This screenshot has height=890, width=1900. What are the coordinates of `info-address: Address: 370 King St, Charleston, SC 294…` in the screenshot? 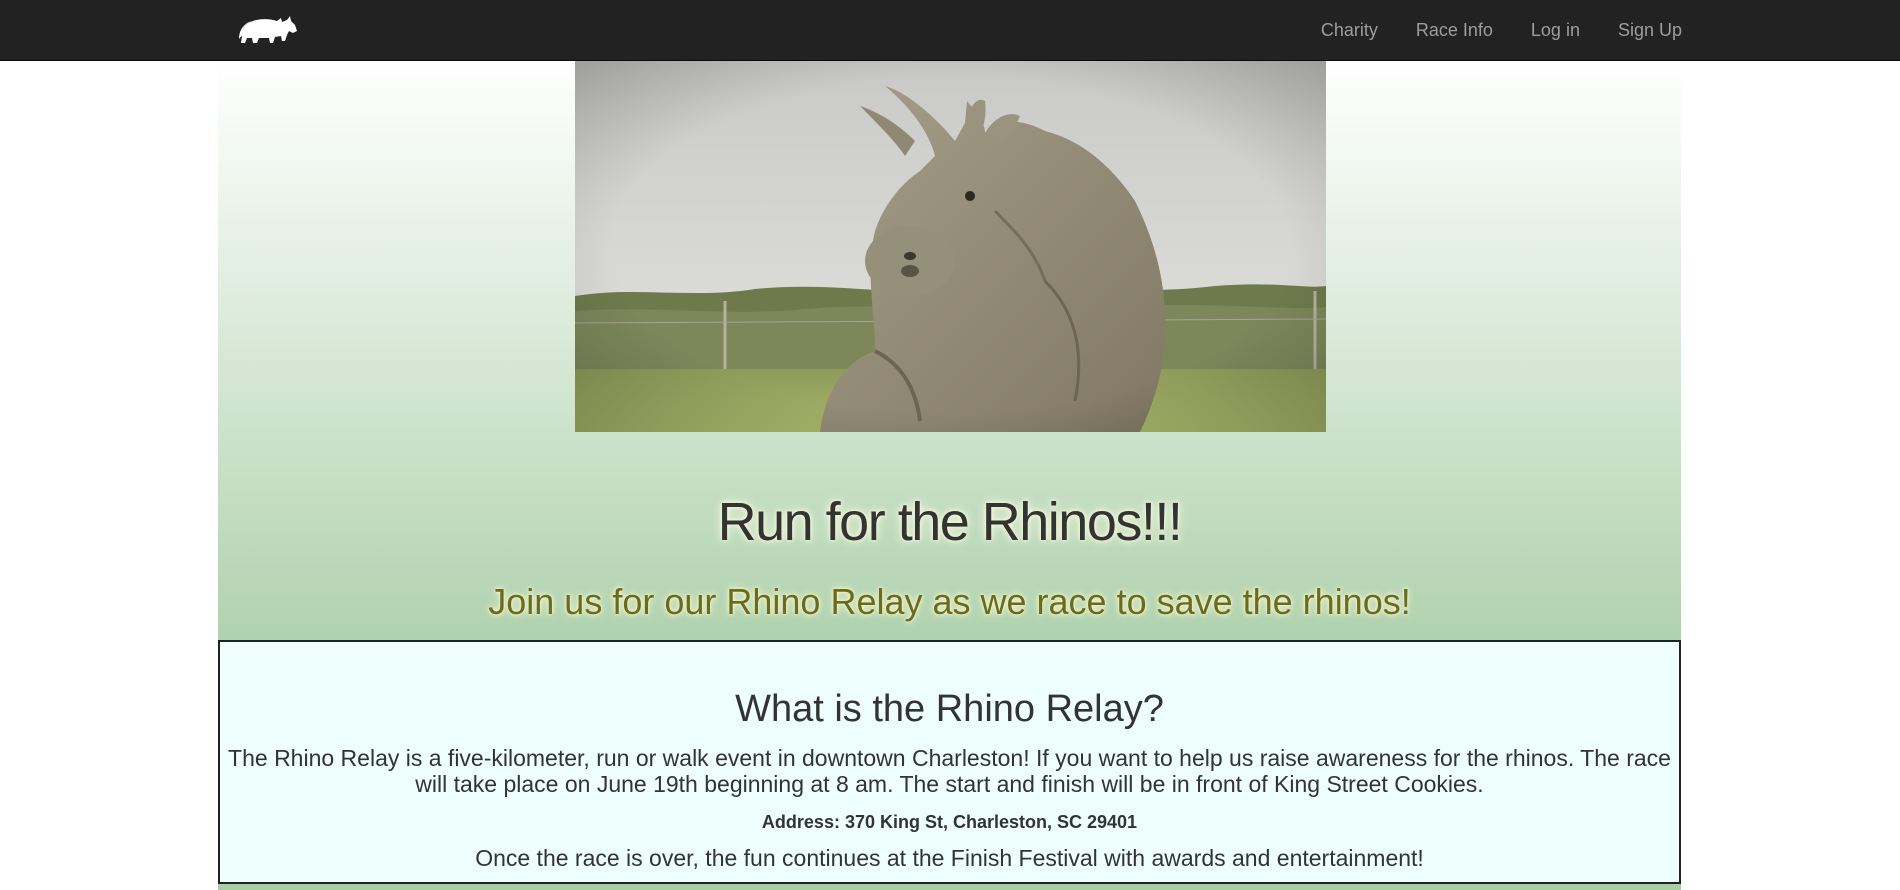 It's located at (949, 822).